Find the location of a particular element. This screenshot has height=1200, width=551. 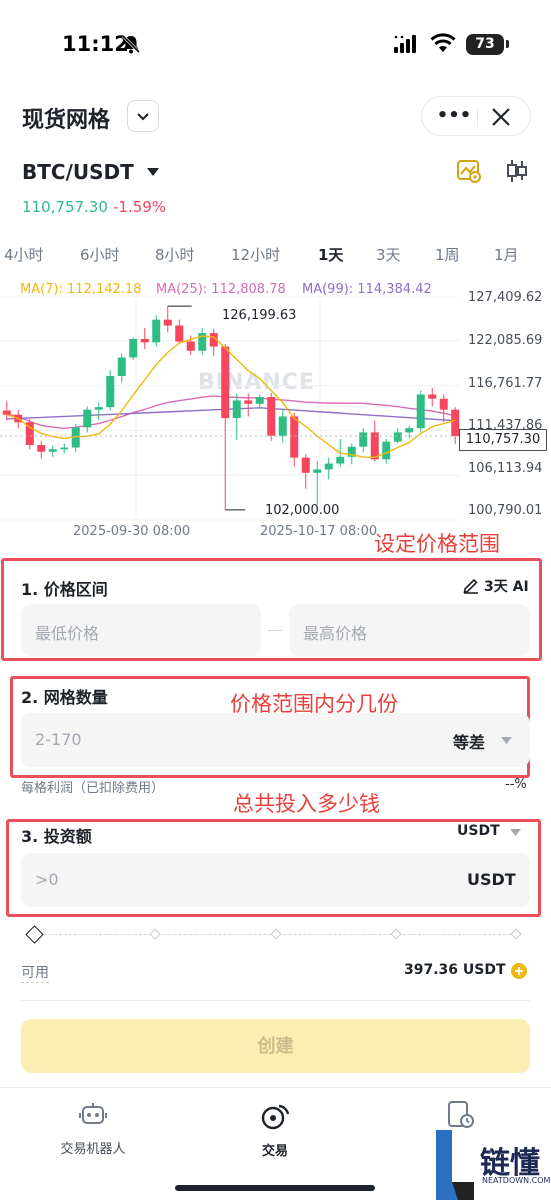

trading-pair: BTC/USDT is located at coordinates (78, 172).